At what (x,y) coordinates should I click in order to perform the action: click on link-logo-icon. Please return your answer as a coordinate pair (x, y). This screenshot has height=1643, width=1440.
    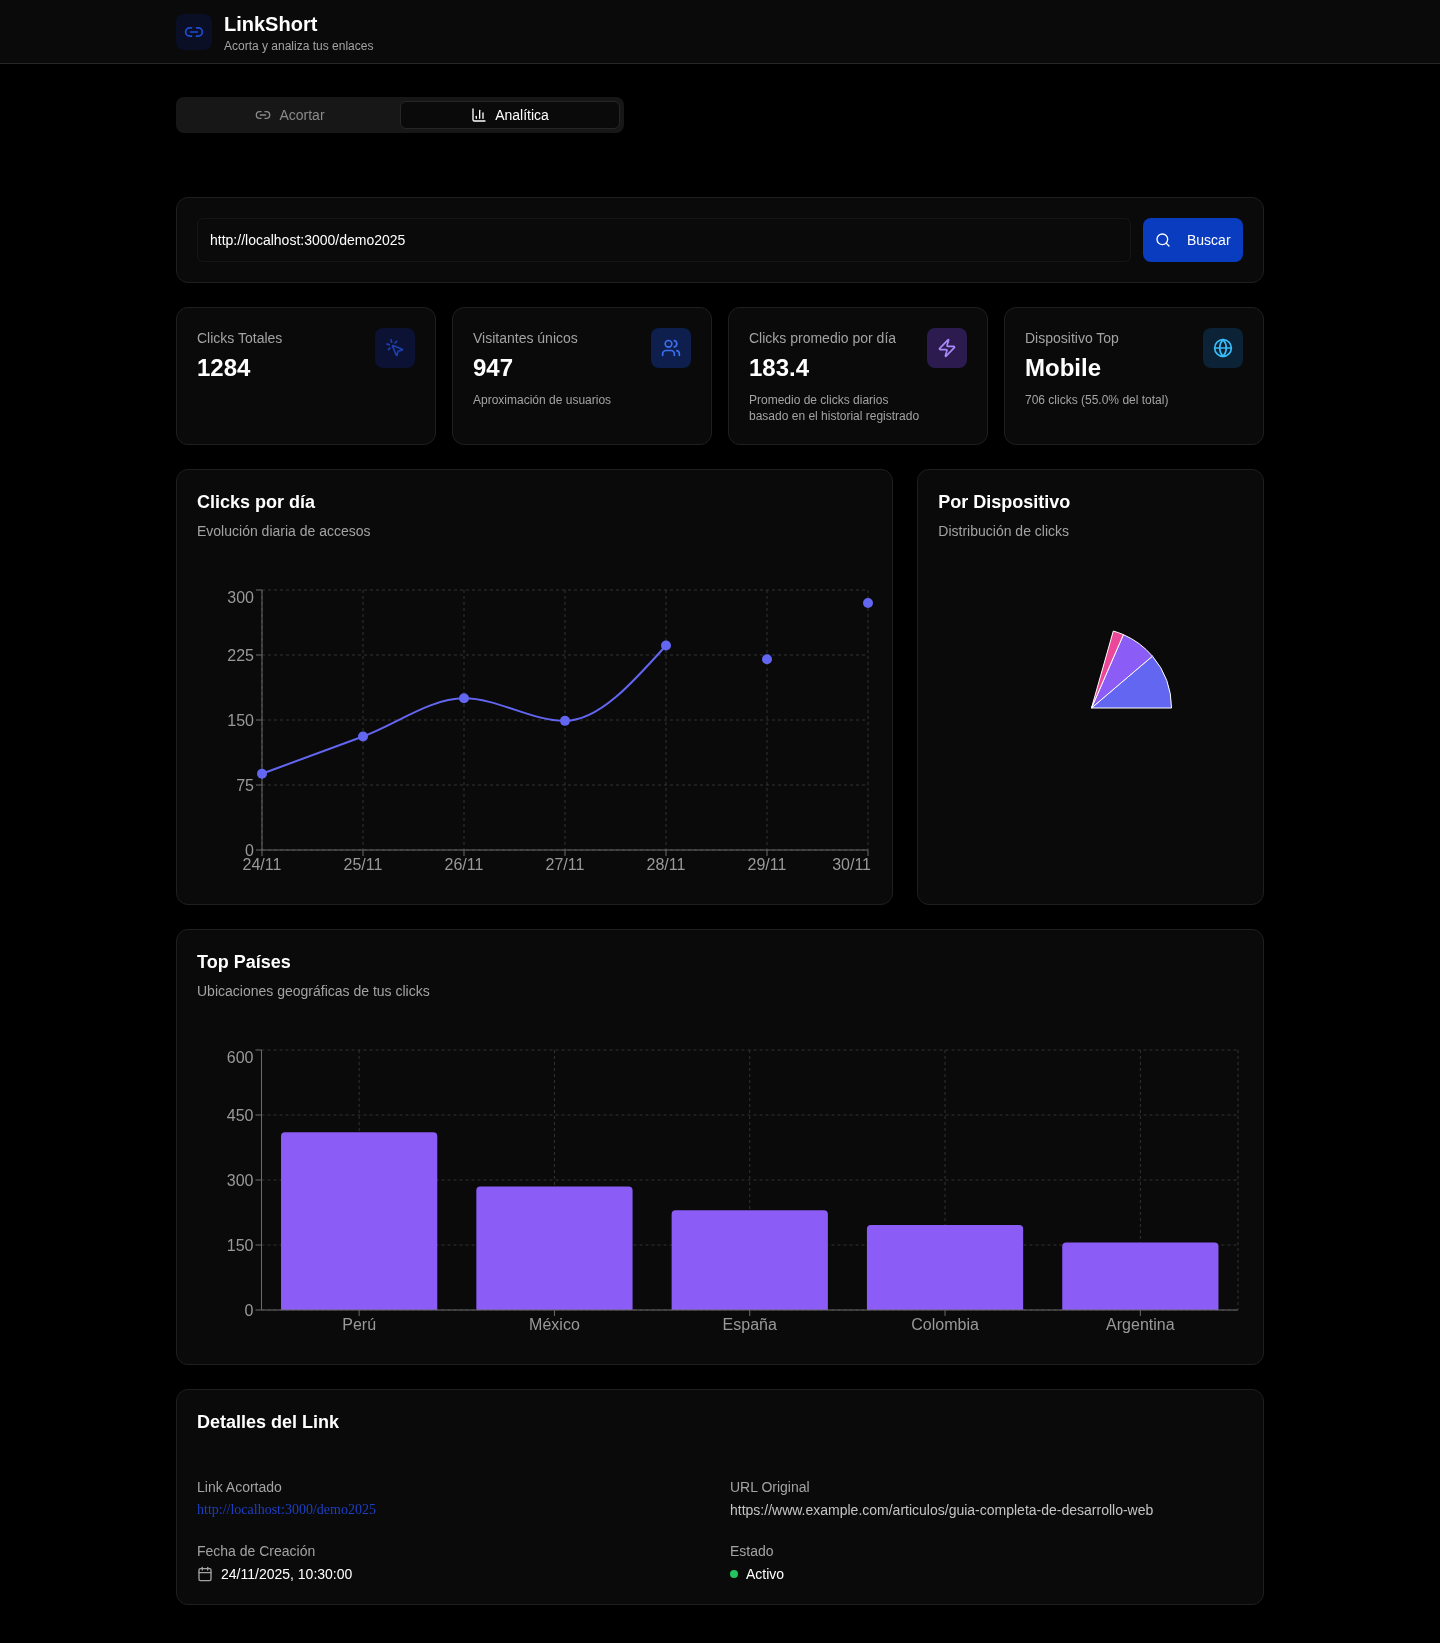
    Looking at the image, I should click on (194, 31).